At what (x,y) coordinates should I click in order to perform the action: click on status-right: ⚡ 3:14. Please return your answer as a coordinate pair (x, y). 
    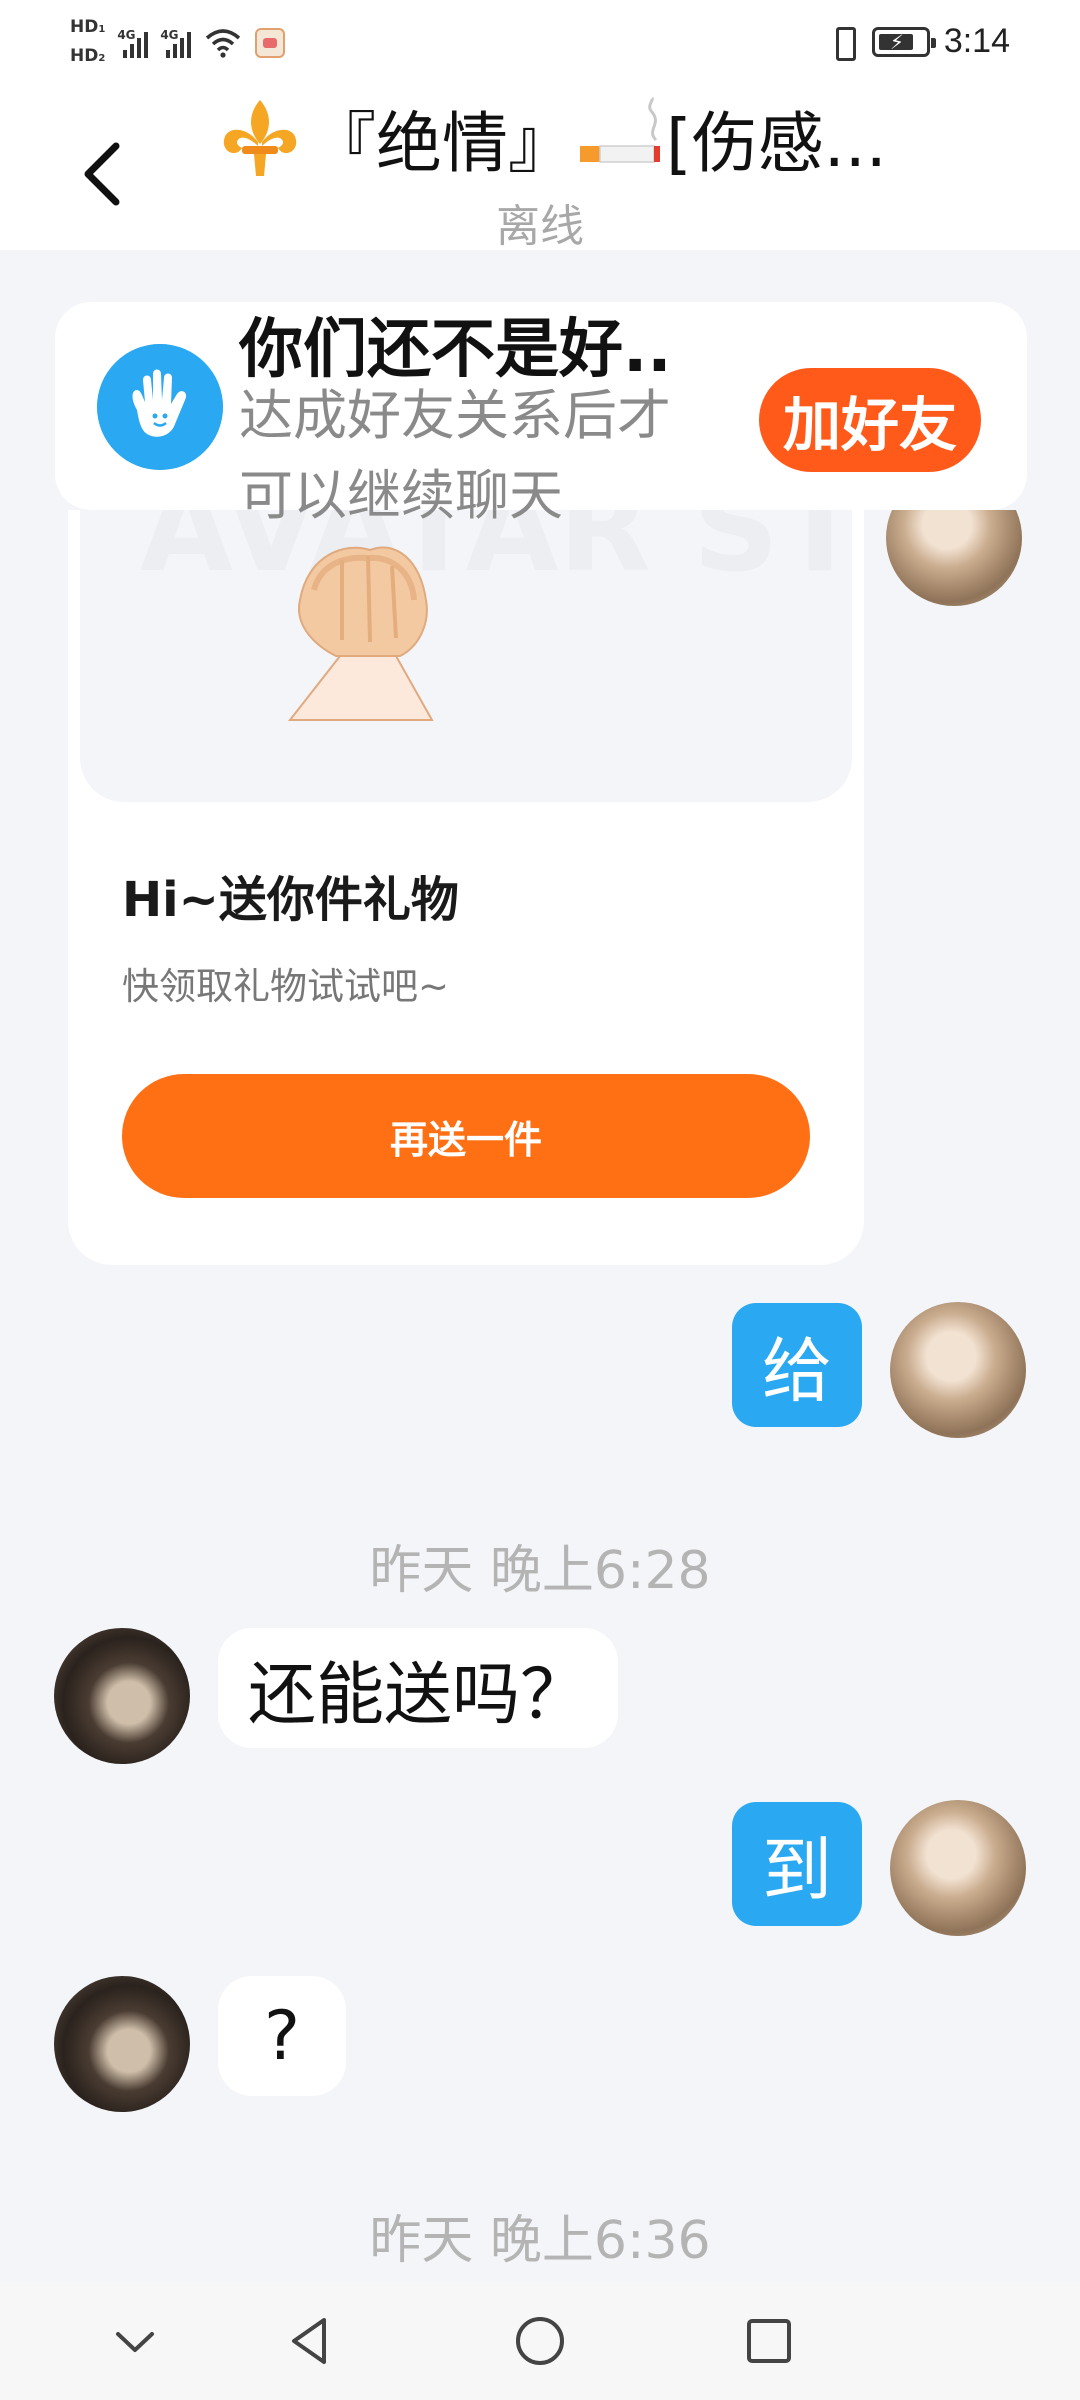
    Looking at the image, I should click on (919, 41).